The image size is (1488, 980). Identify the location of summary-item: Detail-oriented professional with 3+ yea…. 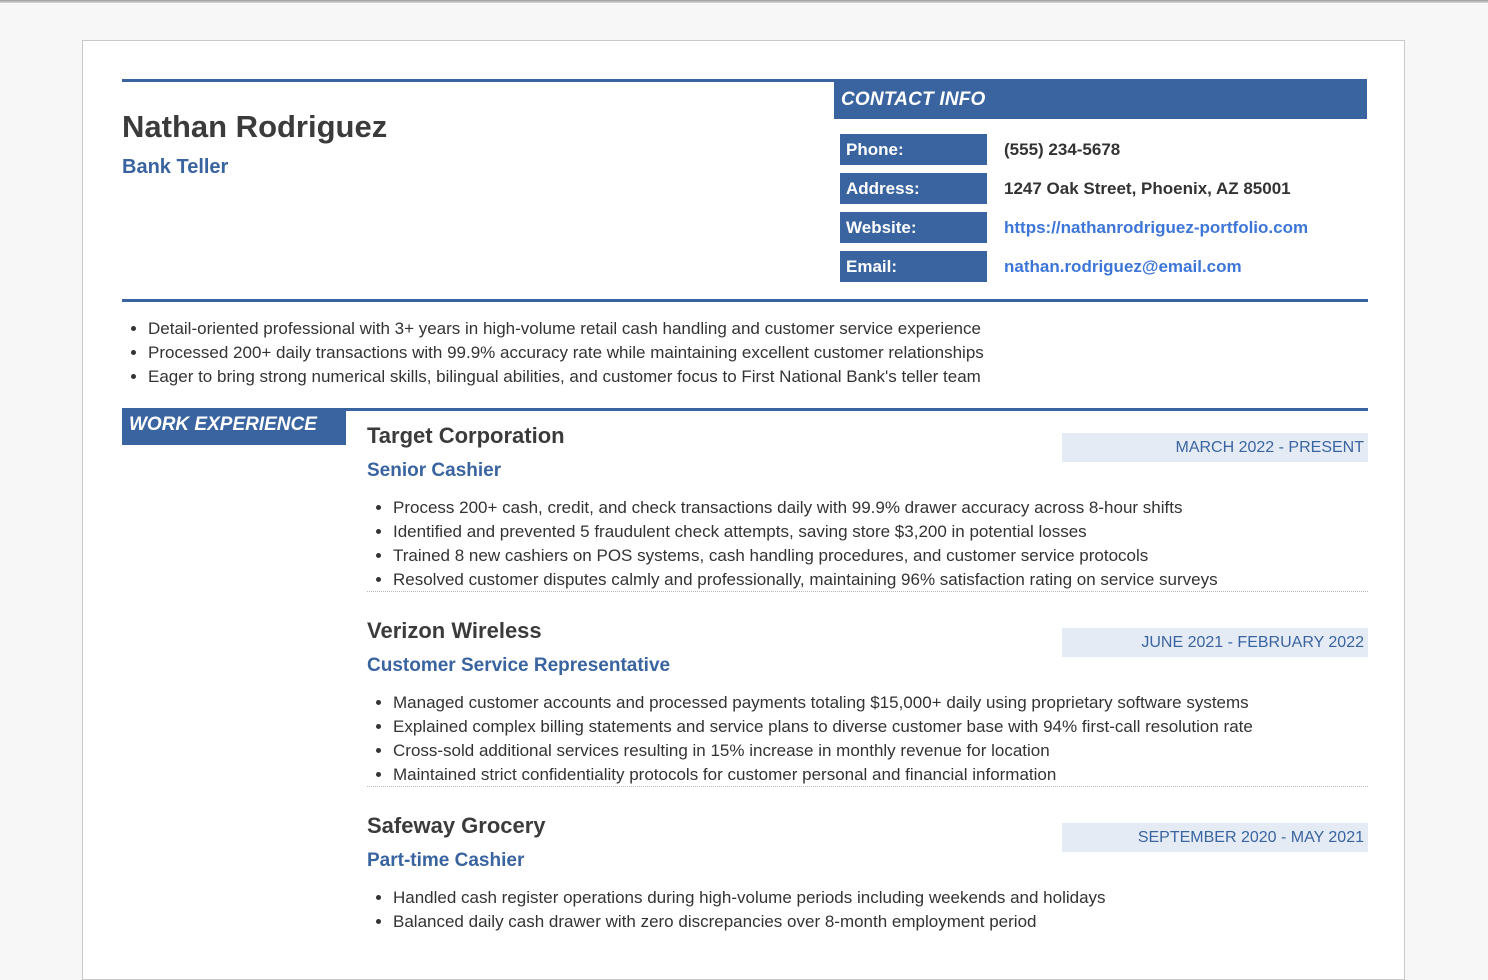
(758, 329).